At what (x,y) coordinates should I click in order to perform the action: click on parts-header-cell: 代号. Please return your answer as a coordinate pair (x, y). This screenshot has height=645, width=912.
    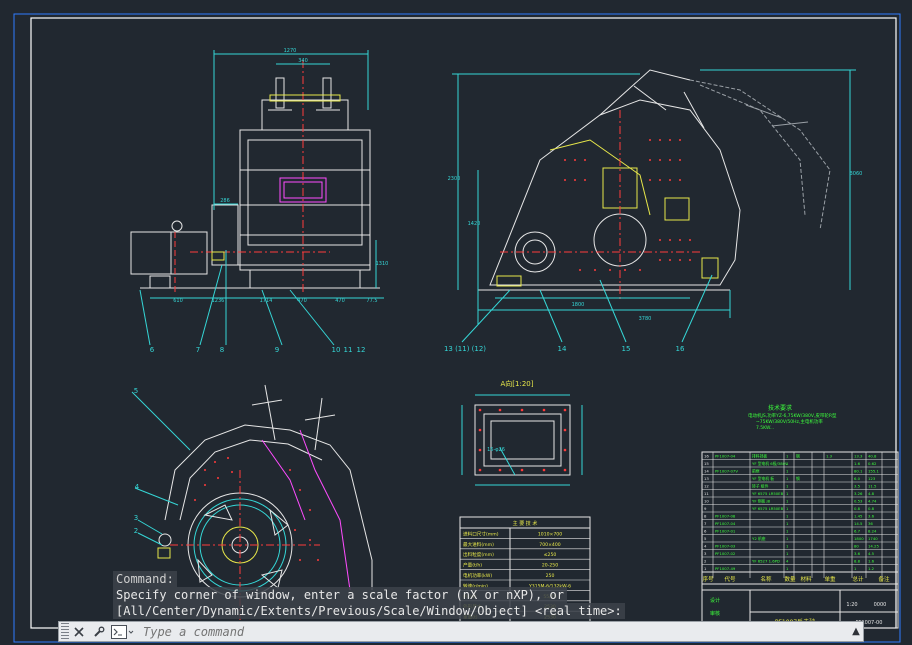
    Looking at the image, I should click on (730, 579).